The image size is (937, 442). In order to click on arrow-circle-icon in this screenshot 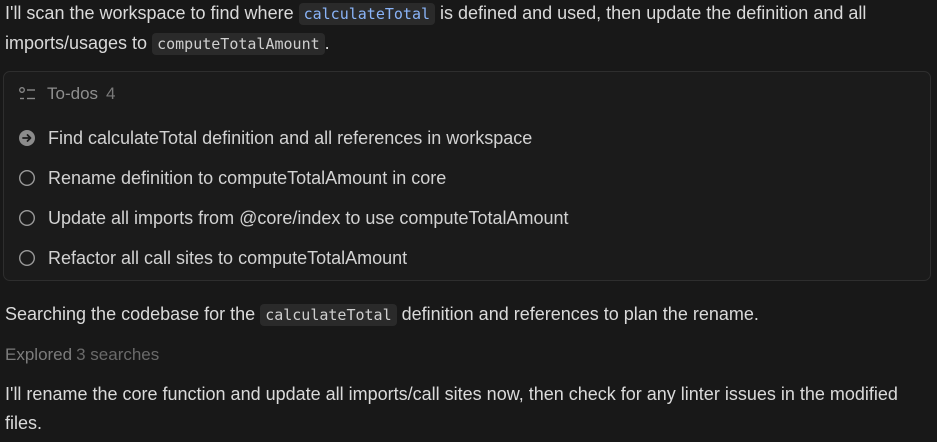, I will do `click(27, 138)`.